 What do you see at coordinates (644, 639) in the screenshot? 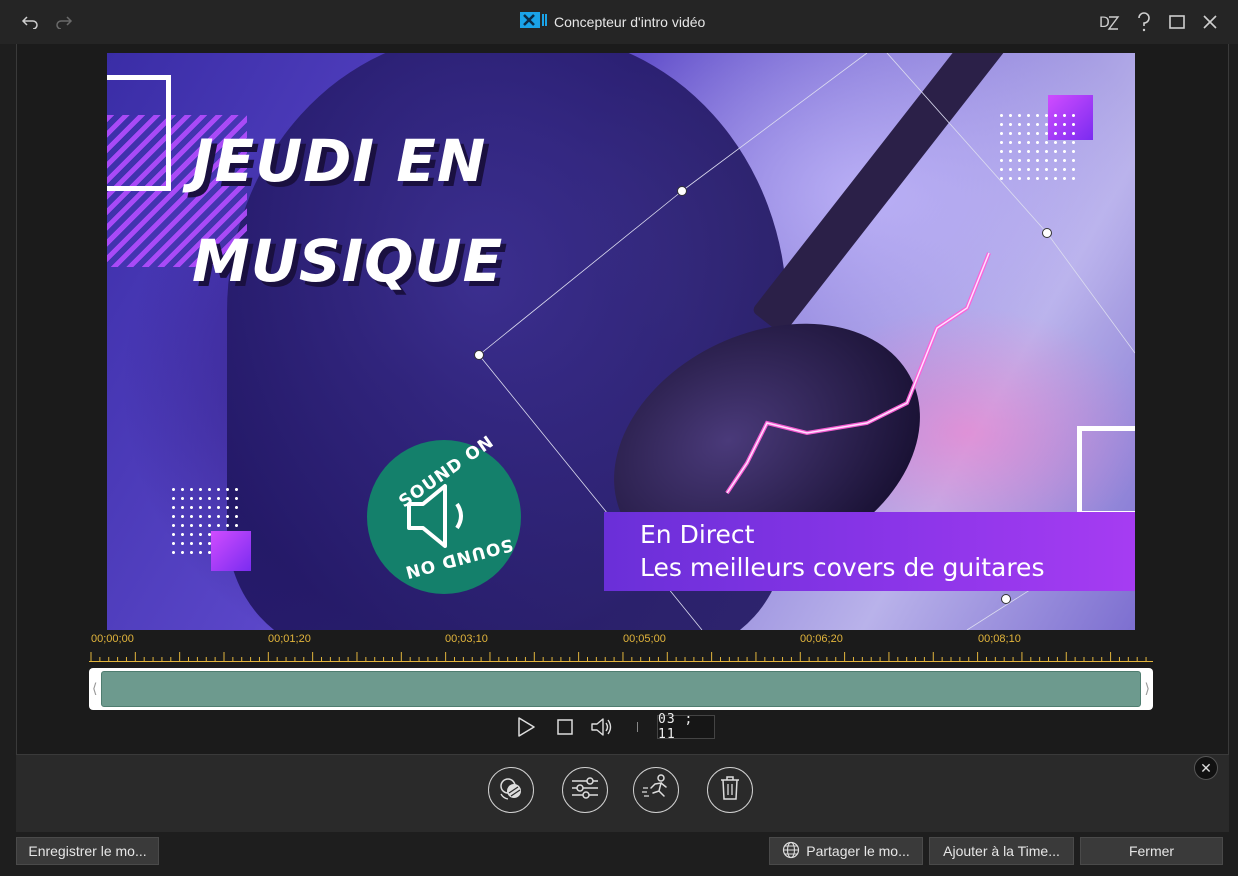
I see `tick-label: 00;05;00` at bounding box center [644, 639].